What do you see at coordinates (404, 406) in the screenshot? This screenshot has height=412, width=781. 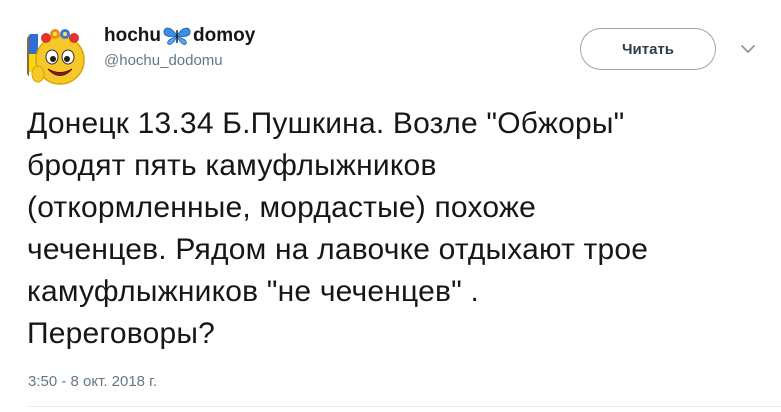 I see `divider` at bounding box center [404, 406].